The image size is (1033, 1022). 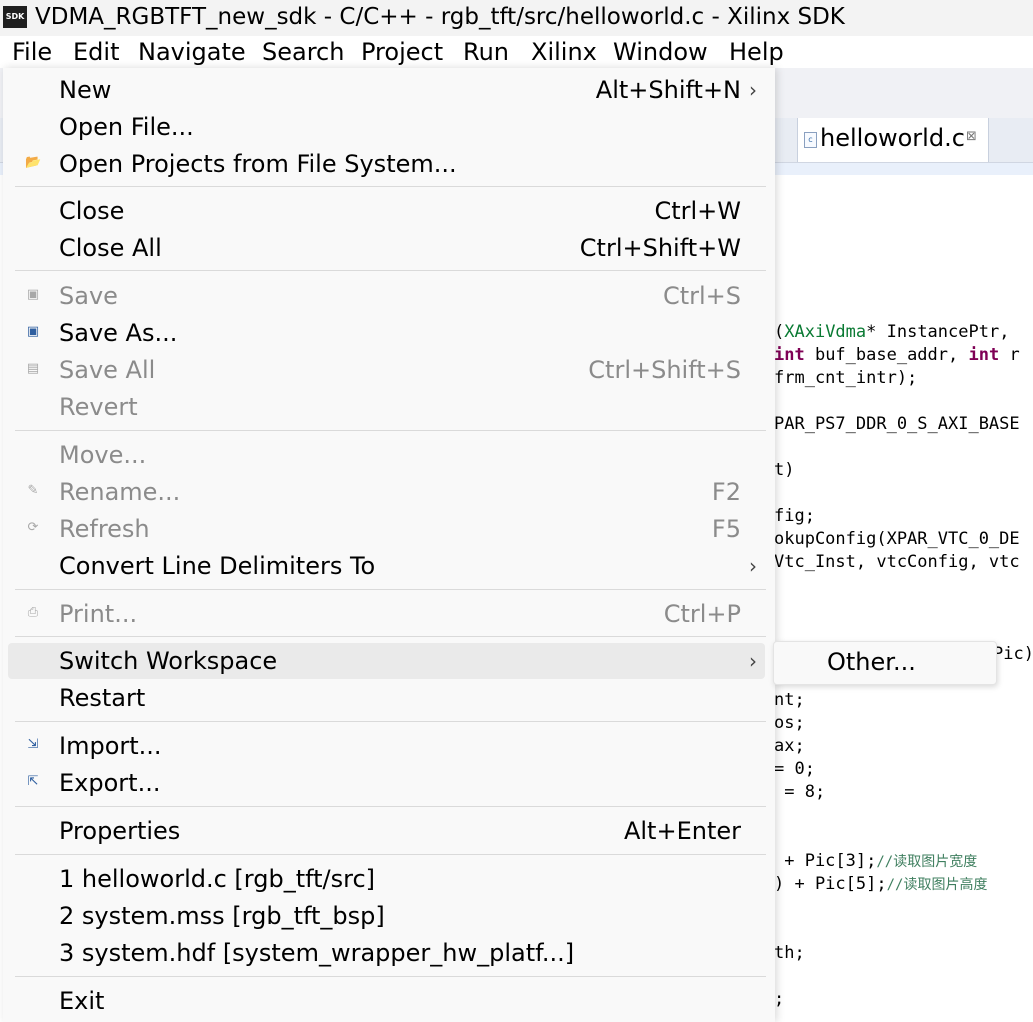 I want to click on menu-item-accelerator: F5, so click(x=726, y=529).